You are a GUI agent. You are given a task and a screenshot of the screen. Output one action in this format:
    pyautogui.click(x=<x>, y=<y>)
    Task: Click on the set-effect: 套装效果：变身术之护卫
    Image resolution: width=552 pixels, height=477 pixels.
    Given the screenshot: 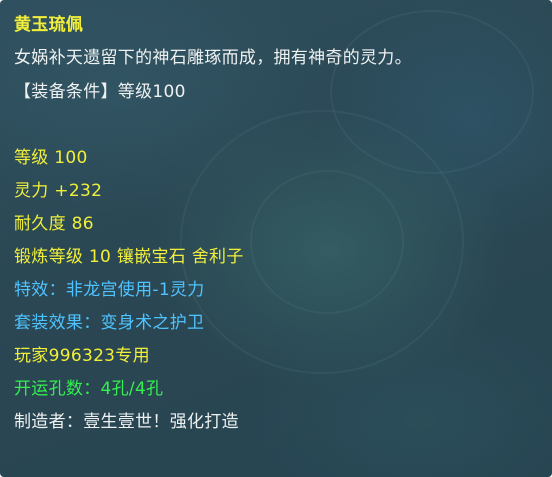 What is the action you would take?
    pyautogui.click(x=109, y=323)
    